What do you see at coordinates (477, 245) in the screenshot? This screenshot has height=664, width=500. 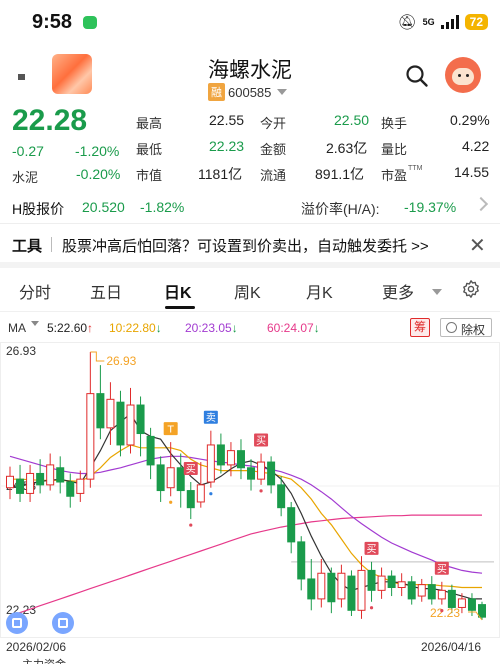 I see `close-icon: ✕` at bounding box center [477, 245].